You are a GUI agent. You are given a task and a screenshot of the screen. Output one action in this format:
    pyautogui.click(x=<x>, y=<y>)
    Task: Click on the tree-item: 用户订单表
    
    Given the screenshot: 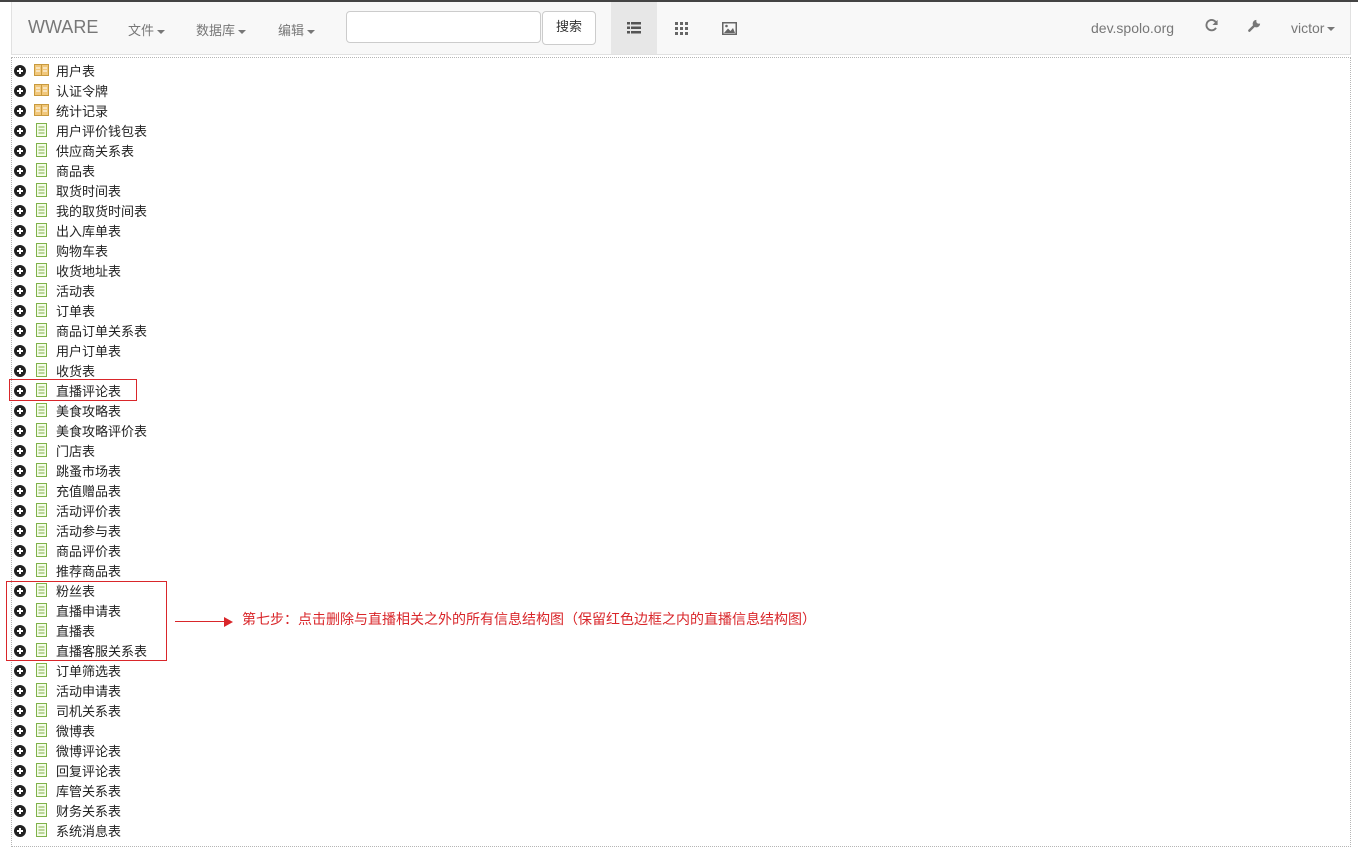 What is the action you would take?
    pyautogui.click(x=80, y=350)
    